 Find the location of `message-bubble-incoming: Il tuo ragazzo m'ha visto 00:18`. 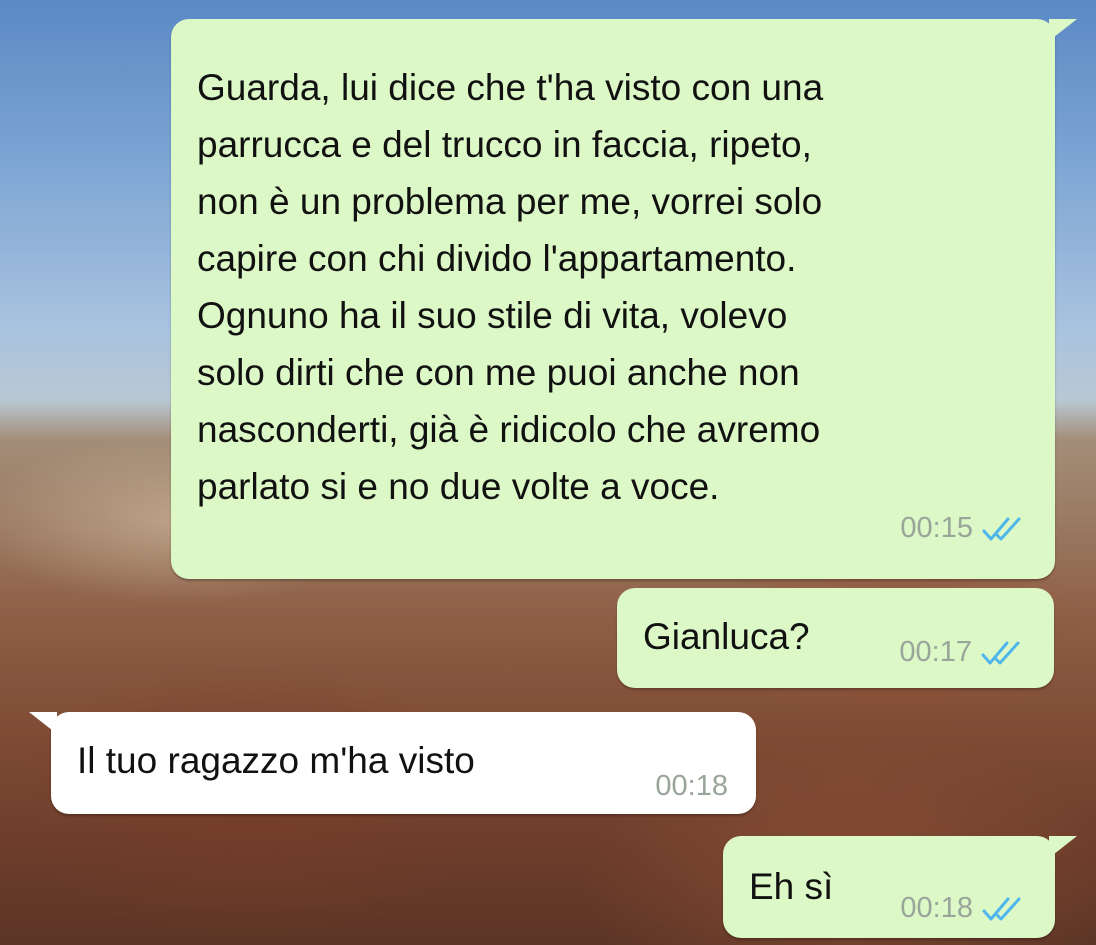

message-bubble-incoming: Il tuo ragazzo m'ha visto 00:18 is located at coordinates (392, 763).